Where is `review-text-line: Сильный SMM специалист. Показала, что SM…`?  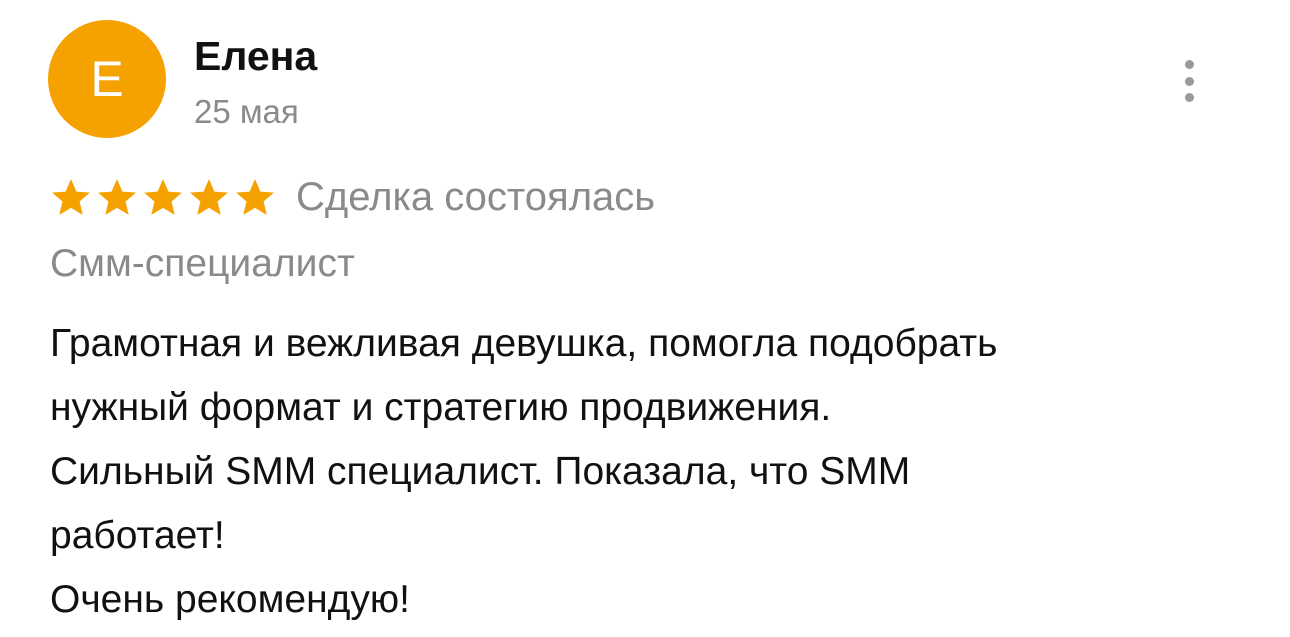
review-text-line: Сильный SMM специалист. Показала, что SM… is located at coordinates (480, 471).